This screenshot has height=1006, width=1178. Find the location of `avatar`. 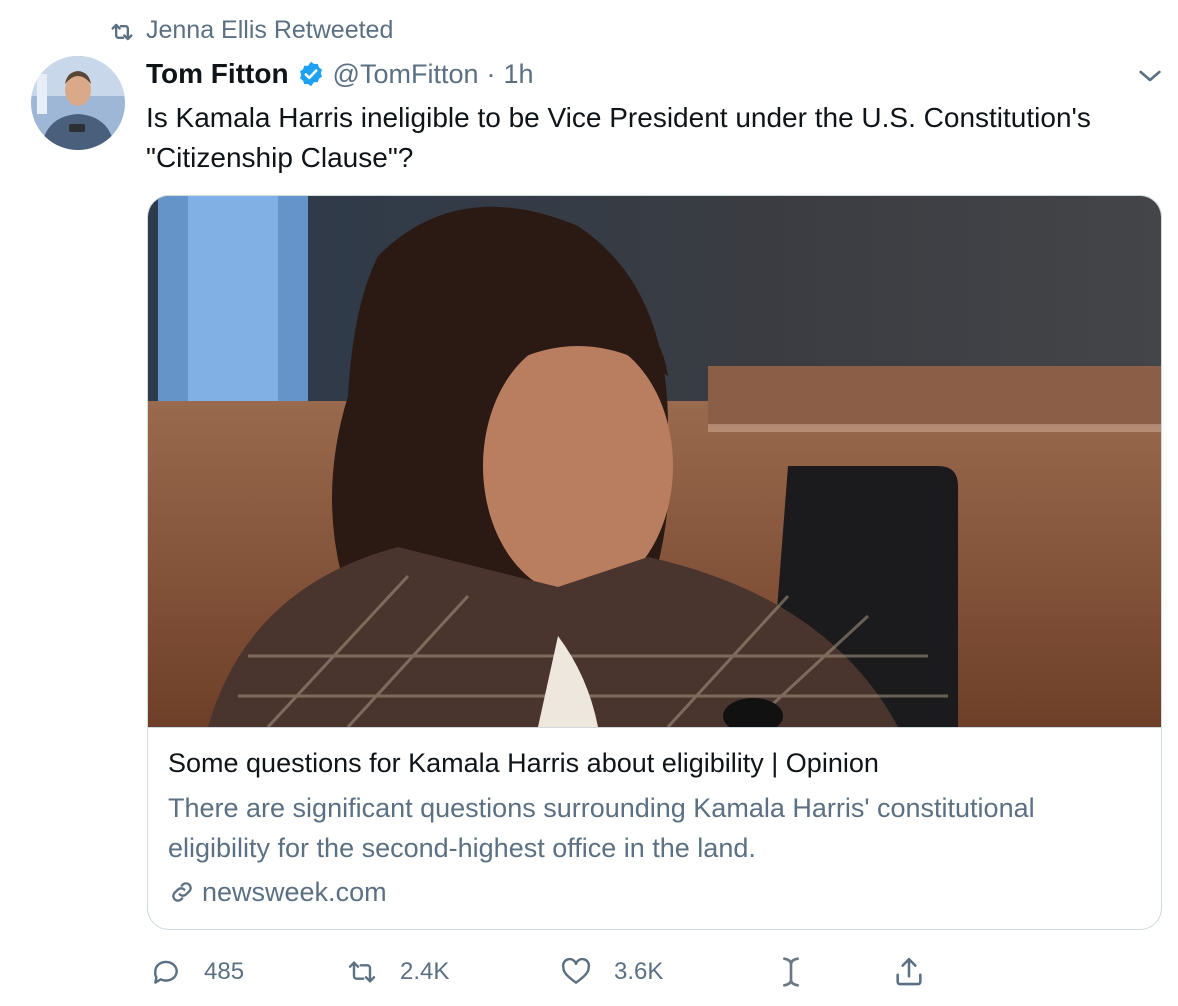

avatar is located at coordinates (78, 103).